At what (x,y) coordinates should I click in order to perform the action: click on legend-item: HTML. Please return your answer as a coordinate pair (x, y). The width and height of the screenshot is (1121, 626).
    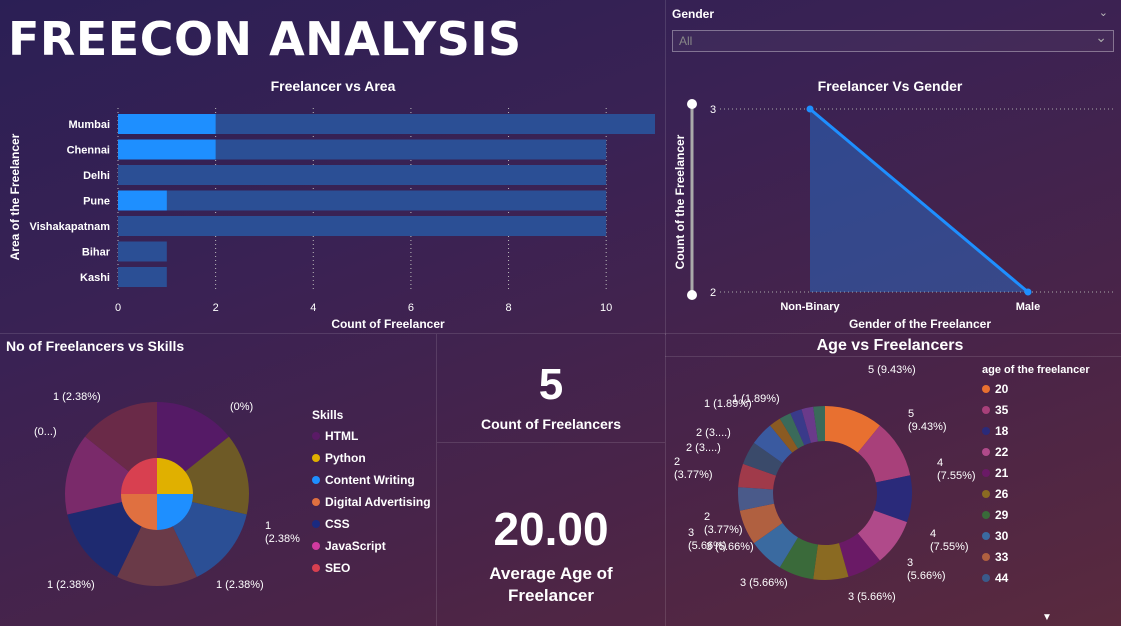
    Looking at the image, I should click on (371, 436).